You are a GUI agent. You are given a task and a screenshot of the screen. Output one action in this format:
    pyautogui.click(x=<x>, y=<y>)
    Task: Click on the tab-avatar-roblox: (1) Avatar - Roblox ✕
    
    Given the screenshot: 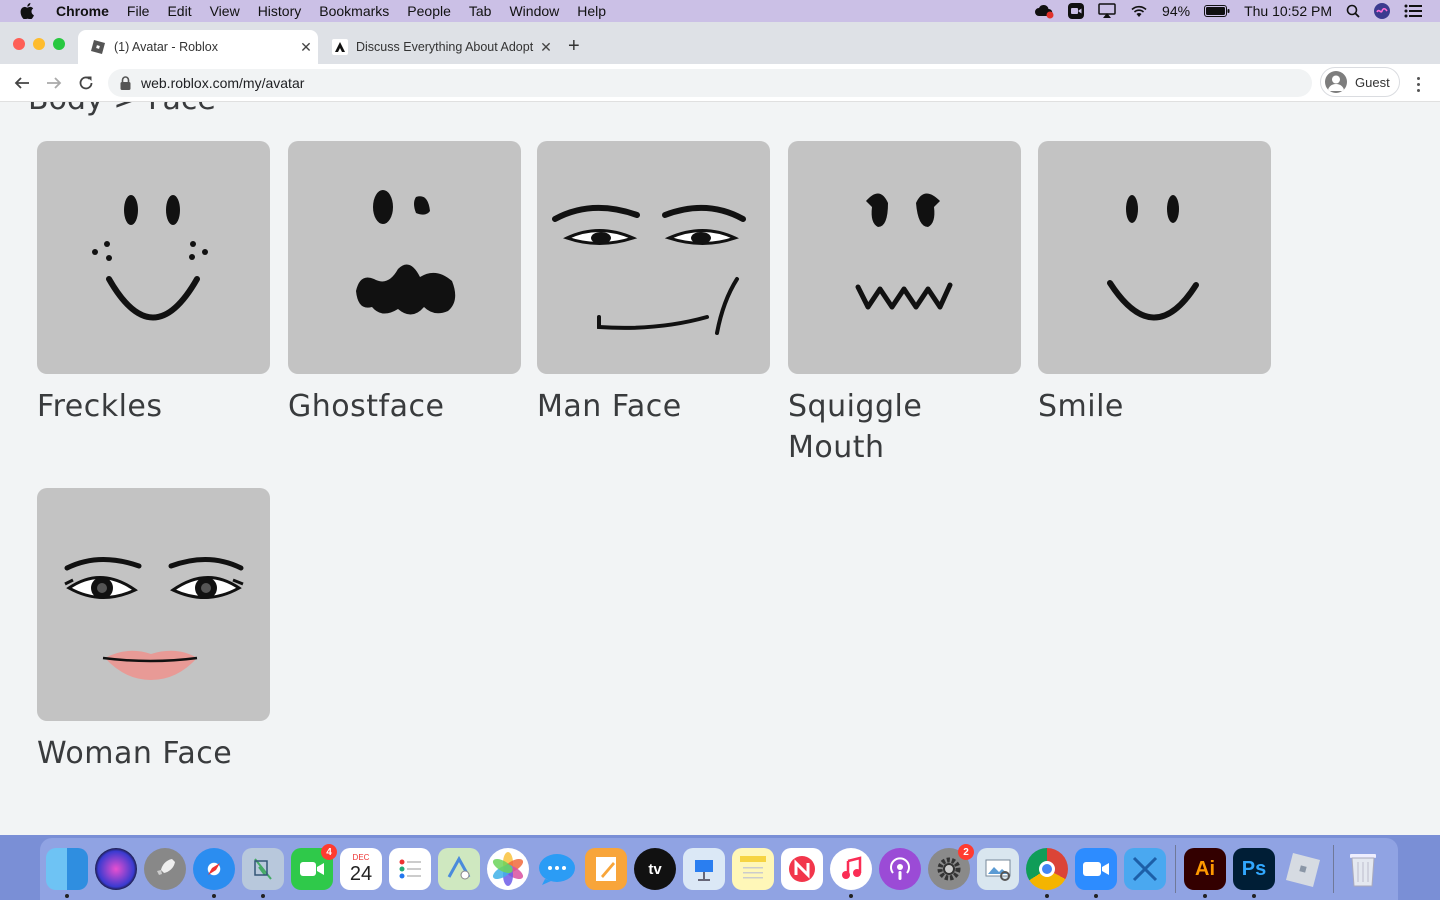 What is the action you would take?
    pyautogui.click(x=198, y=47)
    